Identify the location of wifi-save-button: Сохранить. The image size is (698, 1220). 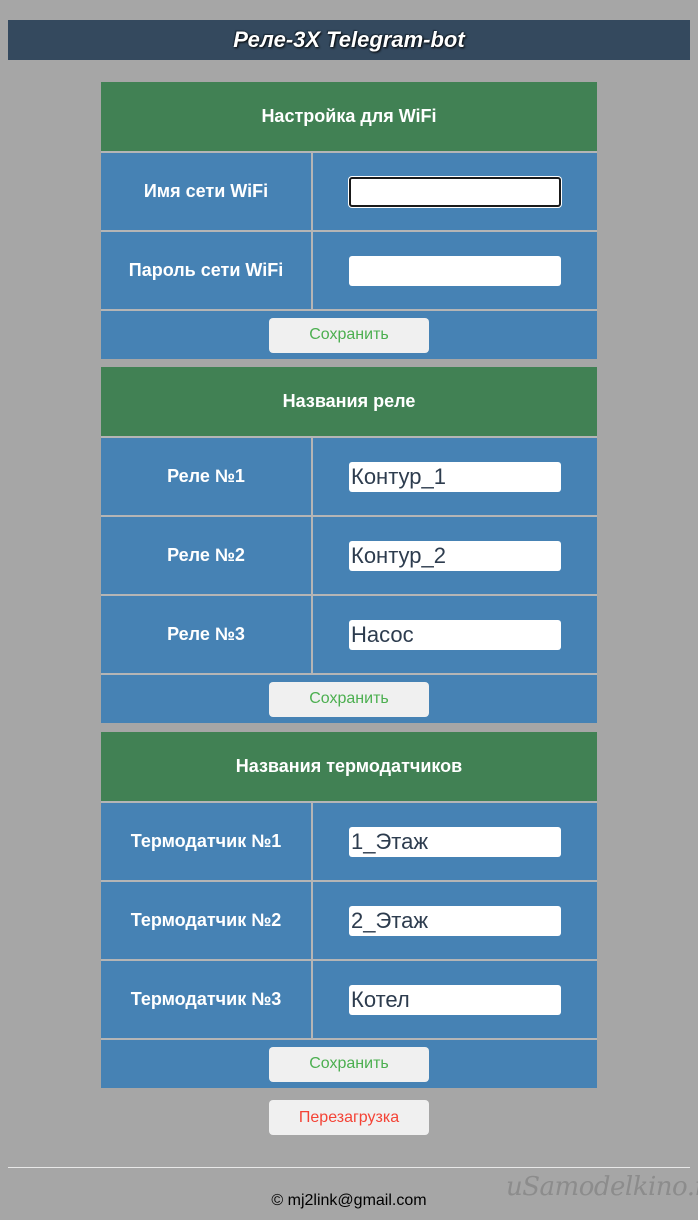
(349, 335).